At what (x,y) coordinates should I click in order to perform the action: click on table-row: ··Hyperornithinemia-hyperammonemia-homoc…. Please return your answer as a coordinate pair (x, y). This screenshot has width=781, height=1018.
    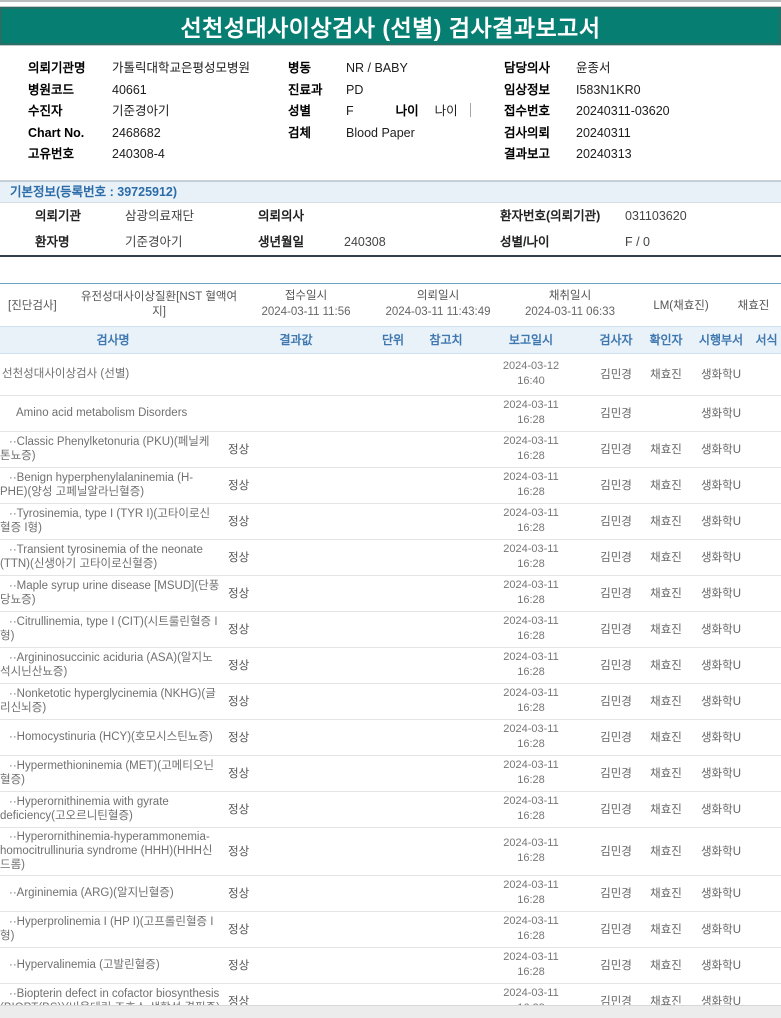
    Looking at the image, I should click on (390, 852).